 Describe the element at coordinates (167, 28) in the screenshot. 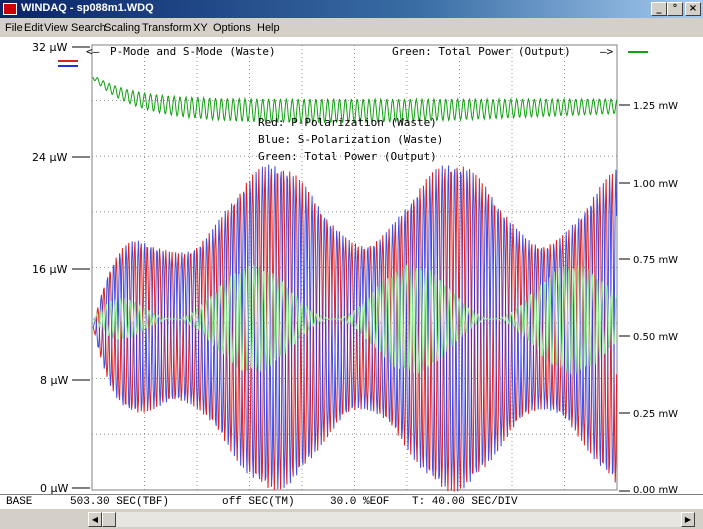

I see `menu-transform: Transform` at that location.